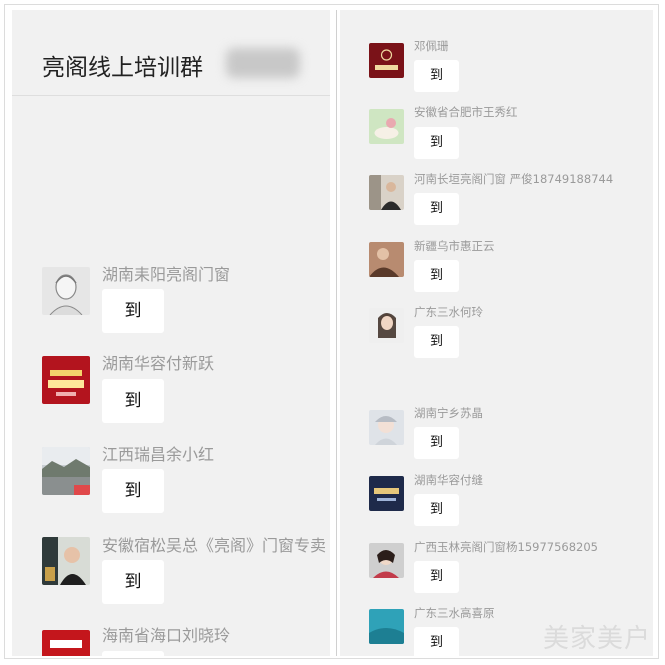  I want to click on sender-name: 安徽省合肥市王秀红, so click(466, 112).